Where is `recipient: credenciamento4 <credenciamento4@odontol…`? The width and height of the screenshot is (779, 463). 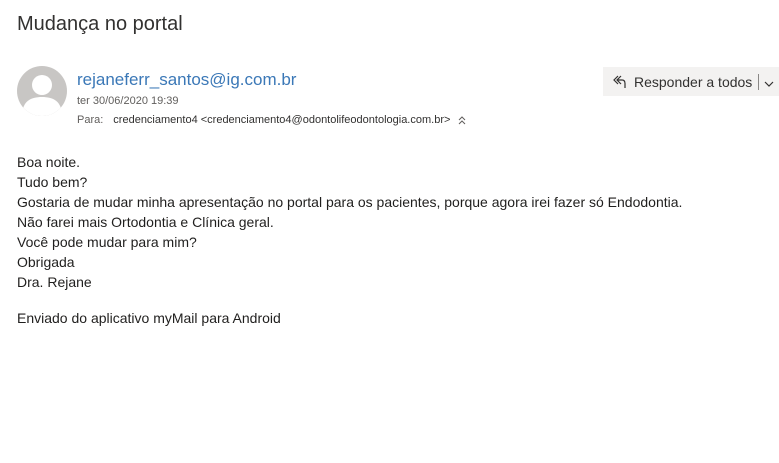 recipient: credenciamento4 <credenciamento4@odontol… is located at coordinates (281, 120).